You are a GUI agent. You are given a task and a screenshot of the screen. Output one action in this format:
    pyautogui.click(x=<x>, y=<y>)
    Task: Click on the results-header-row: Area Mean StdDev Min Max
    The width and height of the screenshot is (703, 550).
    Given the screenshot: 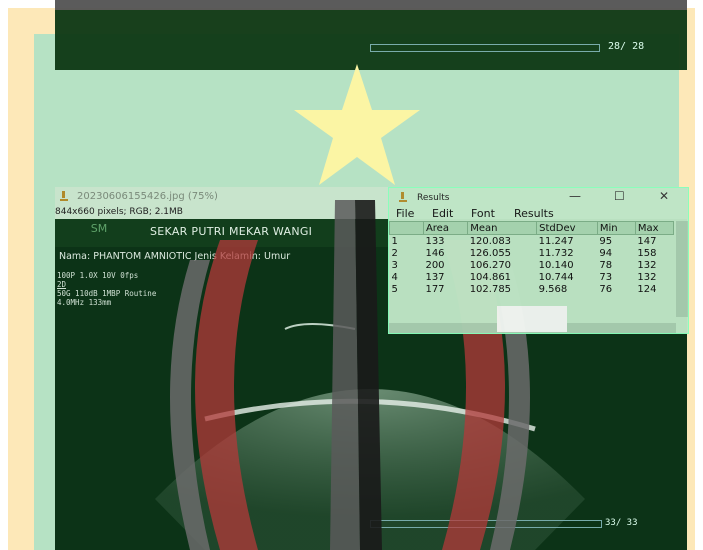 What is the action you would take?
    pyautogui.click(x=532, y=228)
    